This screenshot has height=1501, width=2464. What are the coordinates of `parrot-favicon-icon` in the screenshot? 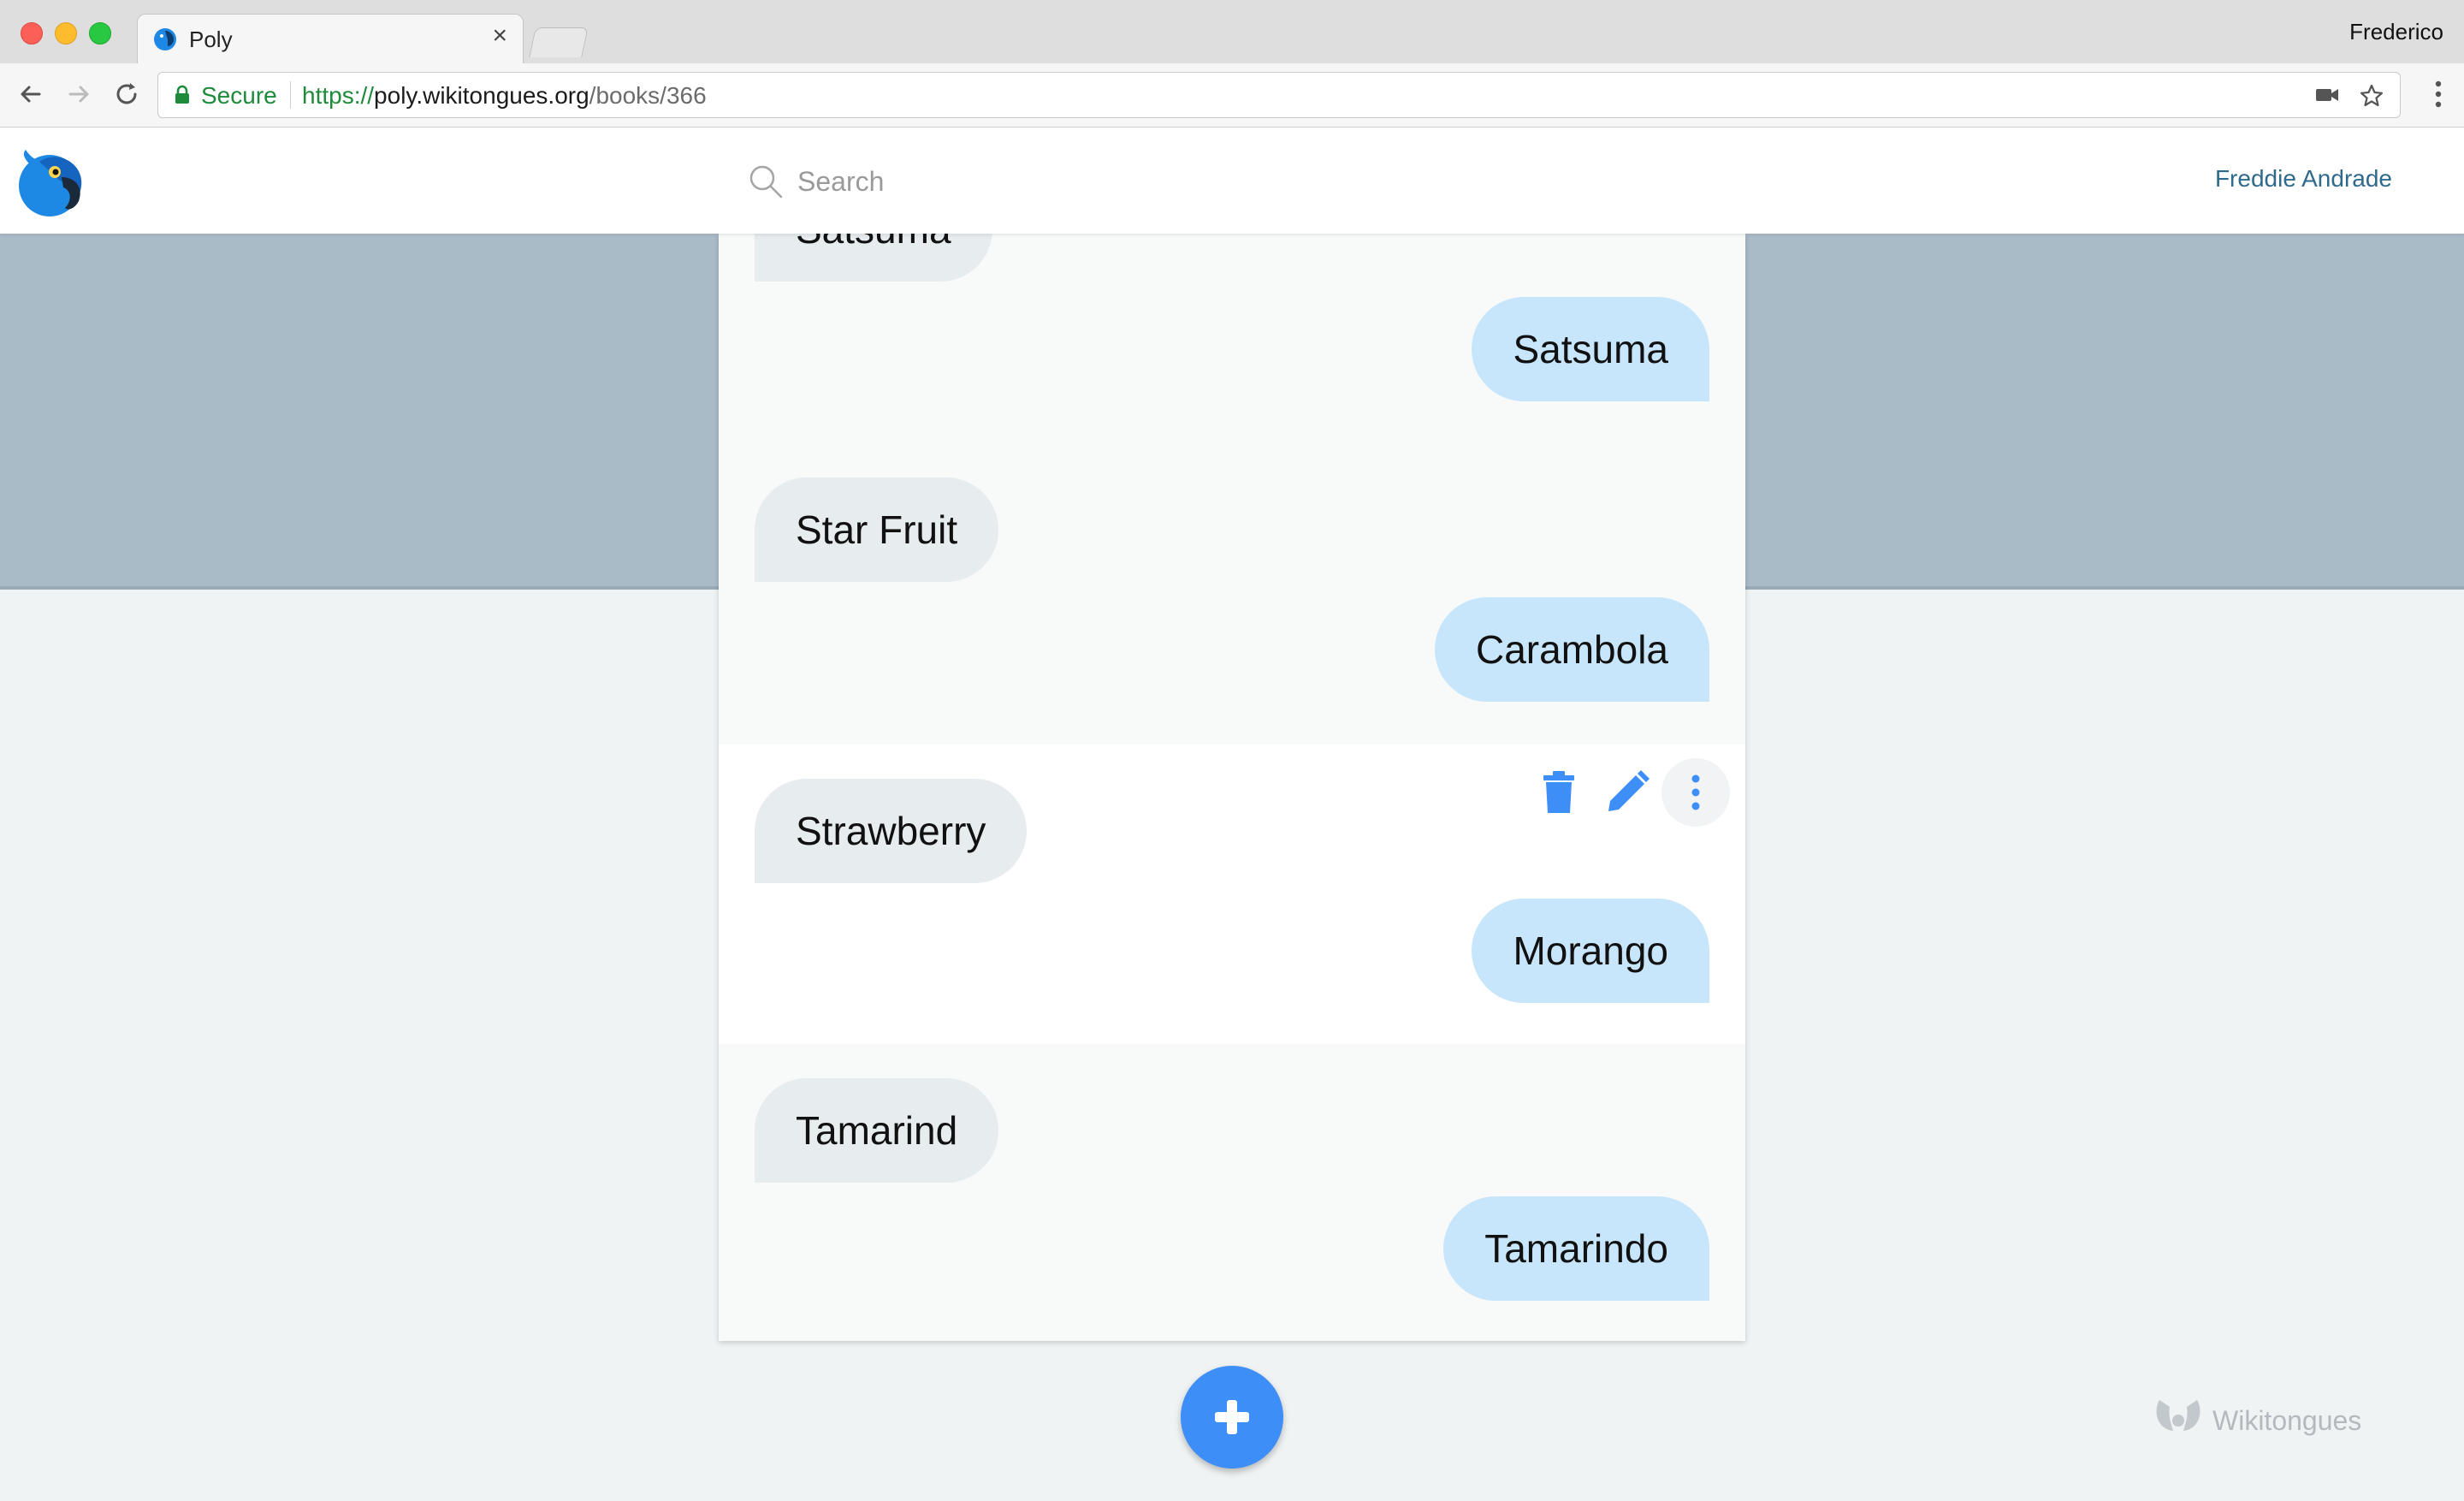 It's located at (165, 39).